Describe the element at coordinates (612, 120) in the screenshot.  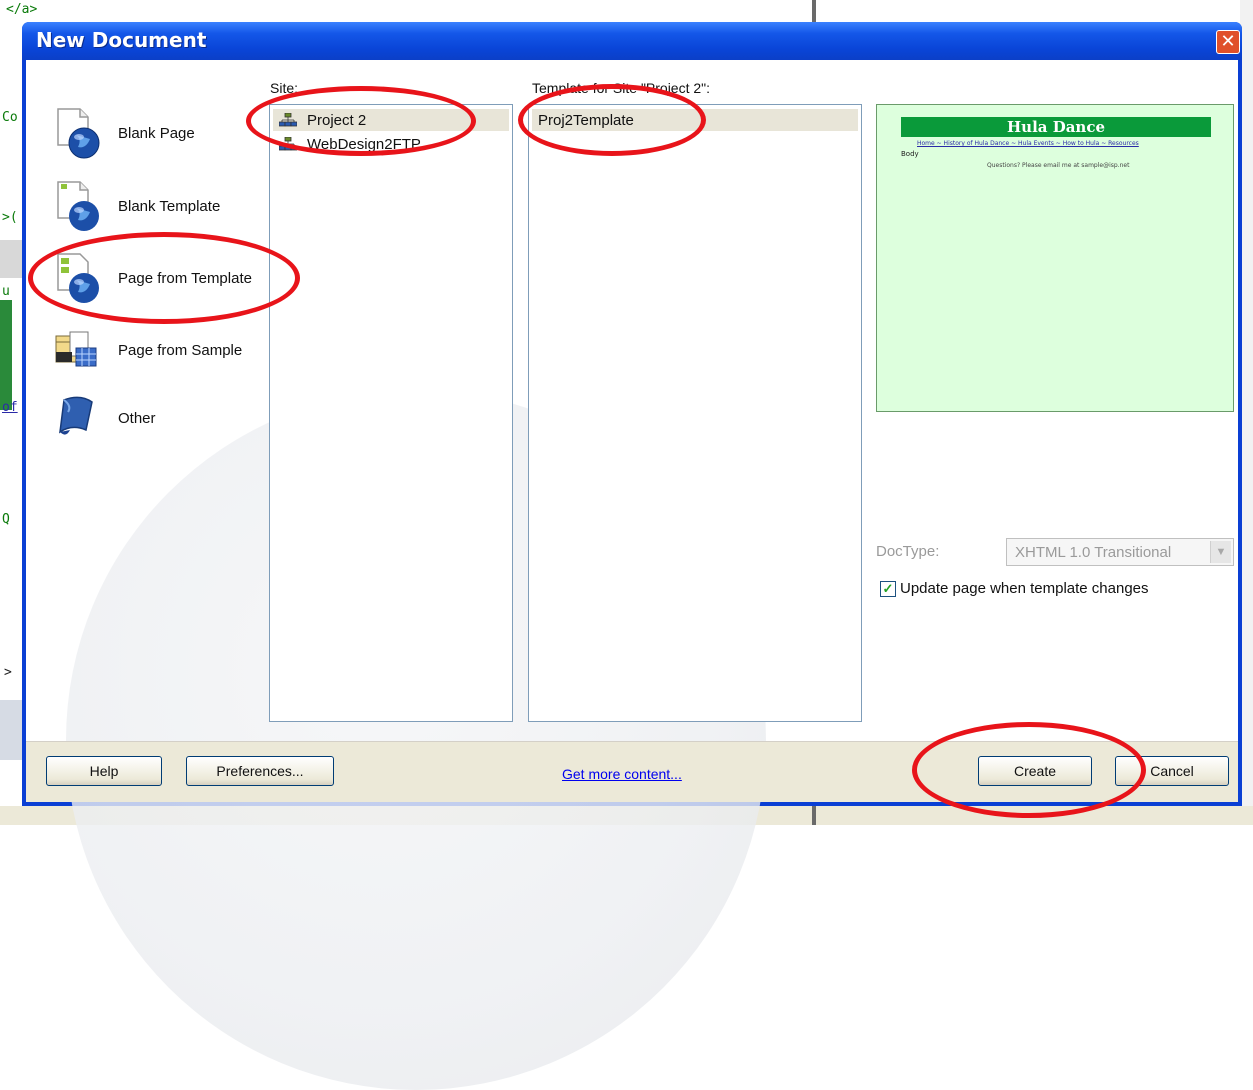
I see `annotation-oval-template` at that location.